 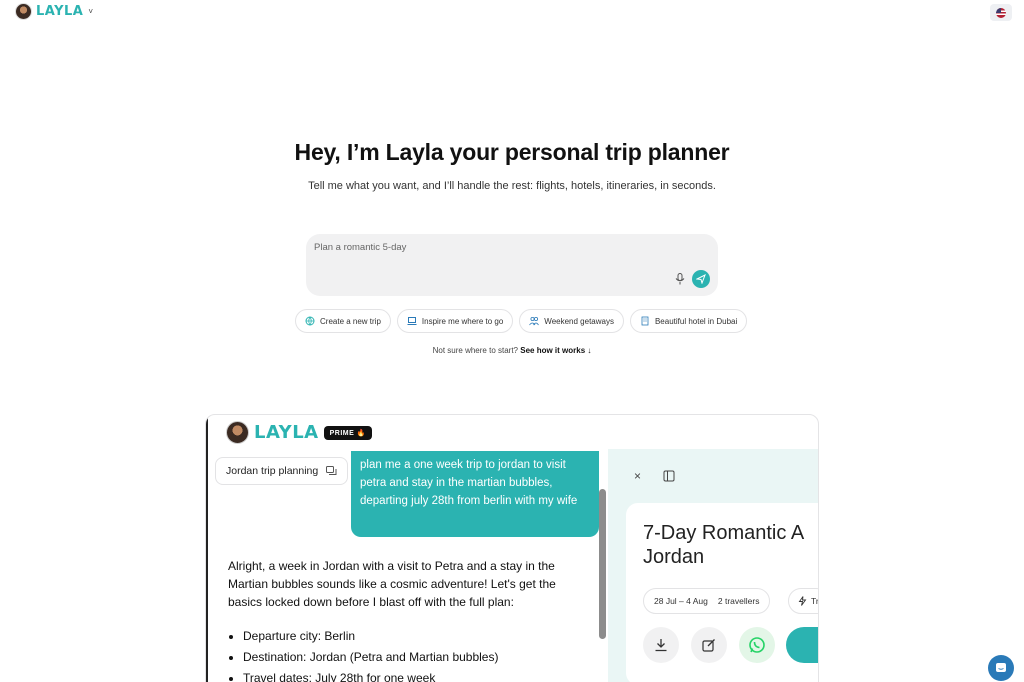 I want to click on prompt-box, so click(x=512, y=265).